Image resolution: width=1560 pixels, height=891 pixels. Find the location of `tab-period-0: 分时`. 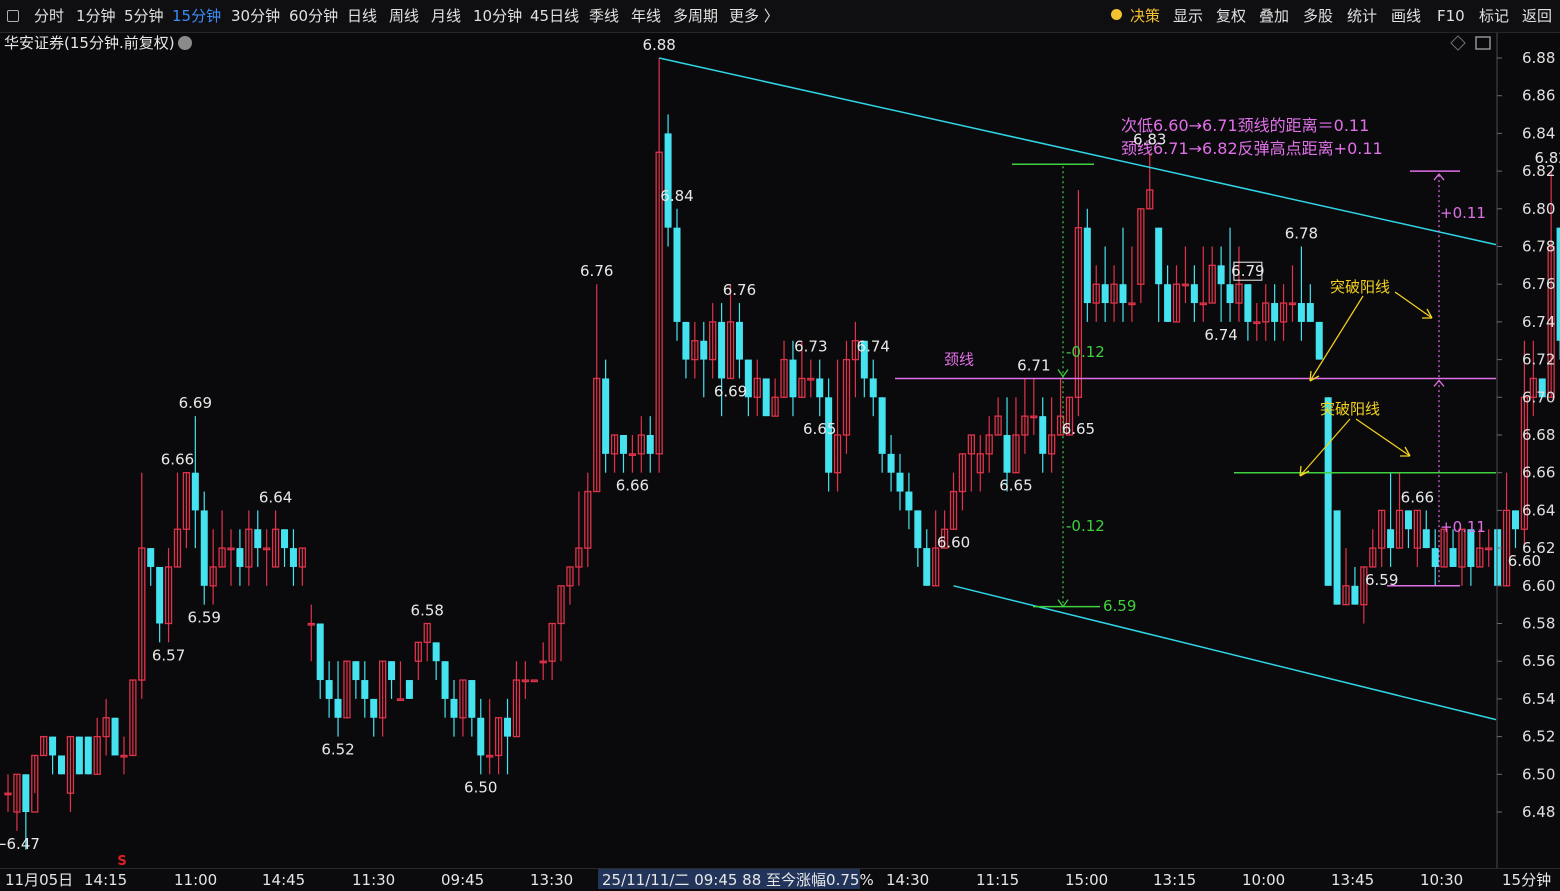

tab-period-0: 分时 is located at coordinates (49, 16).